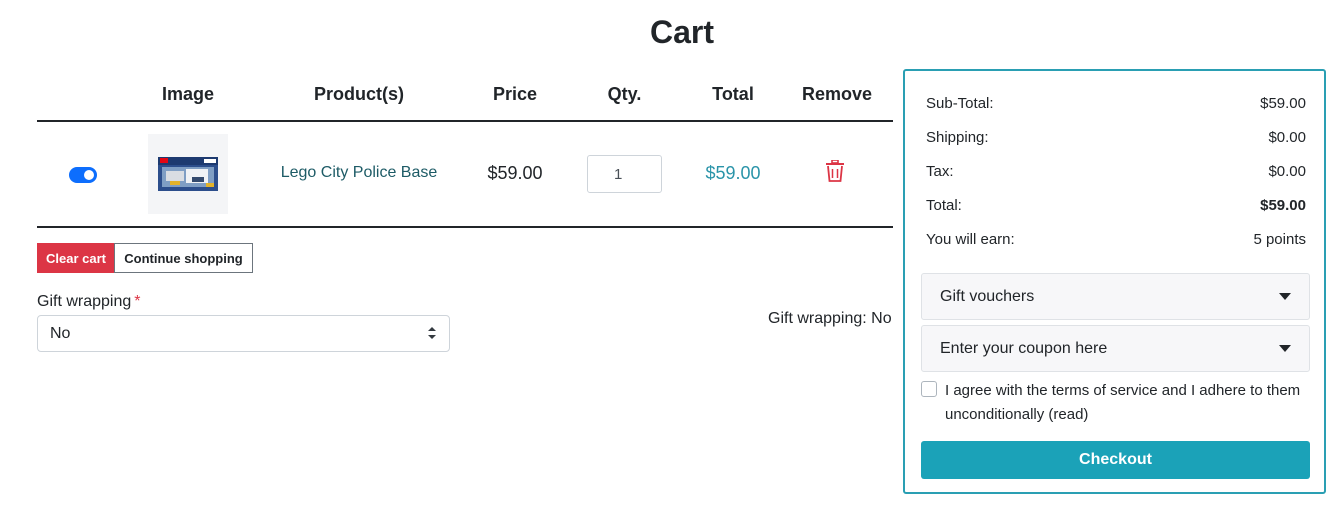 This screenshot has height=506, width=1334. I want to click on page-title: Cart, so click(681, 32).